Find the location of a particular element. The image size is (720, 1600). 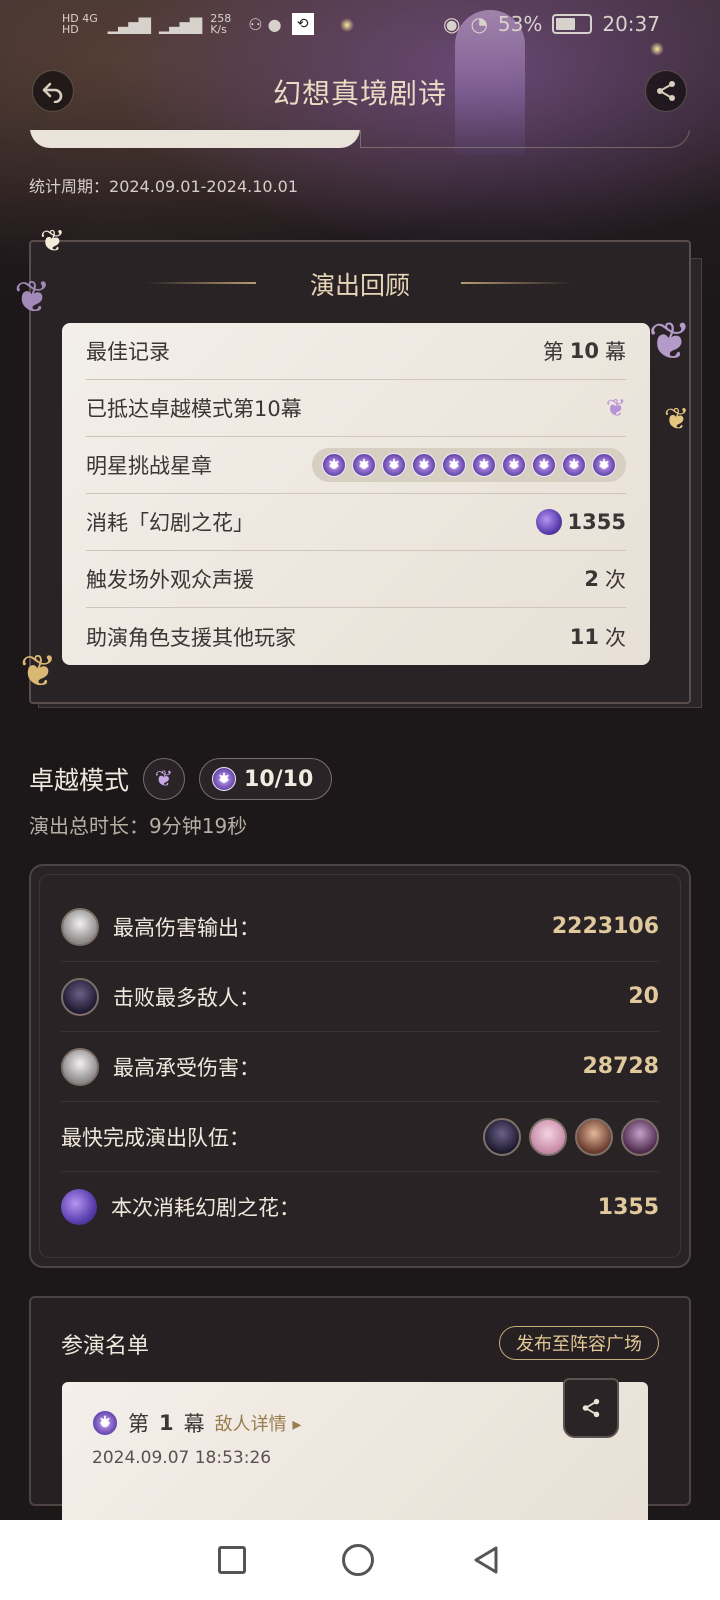

tab-previous-period is located at coordinates (525, 139).